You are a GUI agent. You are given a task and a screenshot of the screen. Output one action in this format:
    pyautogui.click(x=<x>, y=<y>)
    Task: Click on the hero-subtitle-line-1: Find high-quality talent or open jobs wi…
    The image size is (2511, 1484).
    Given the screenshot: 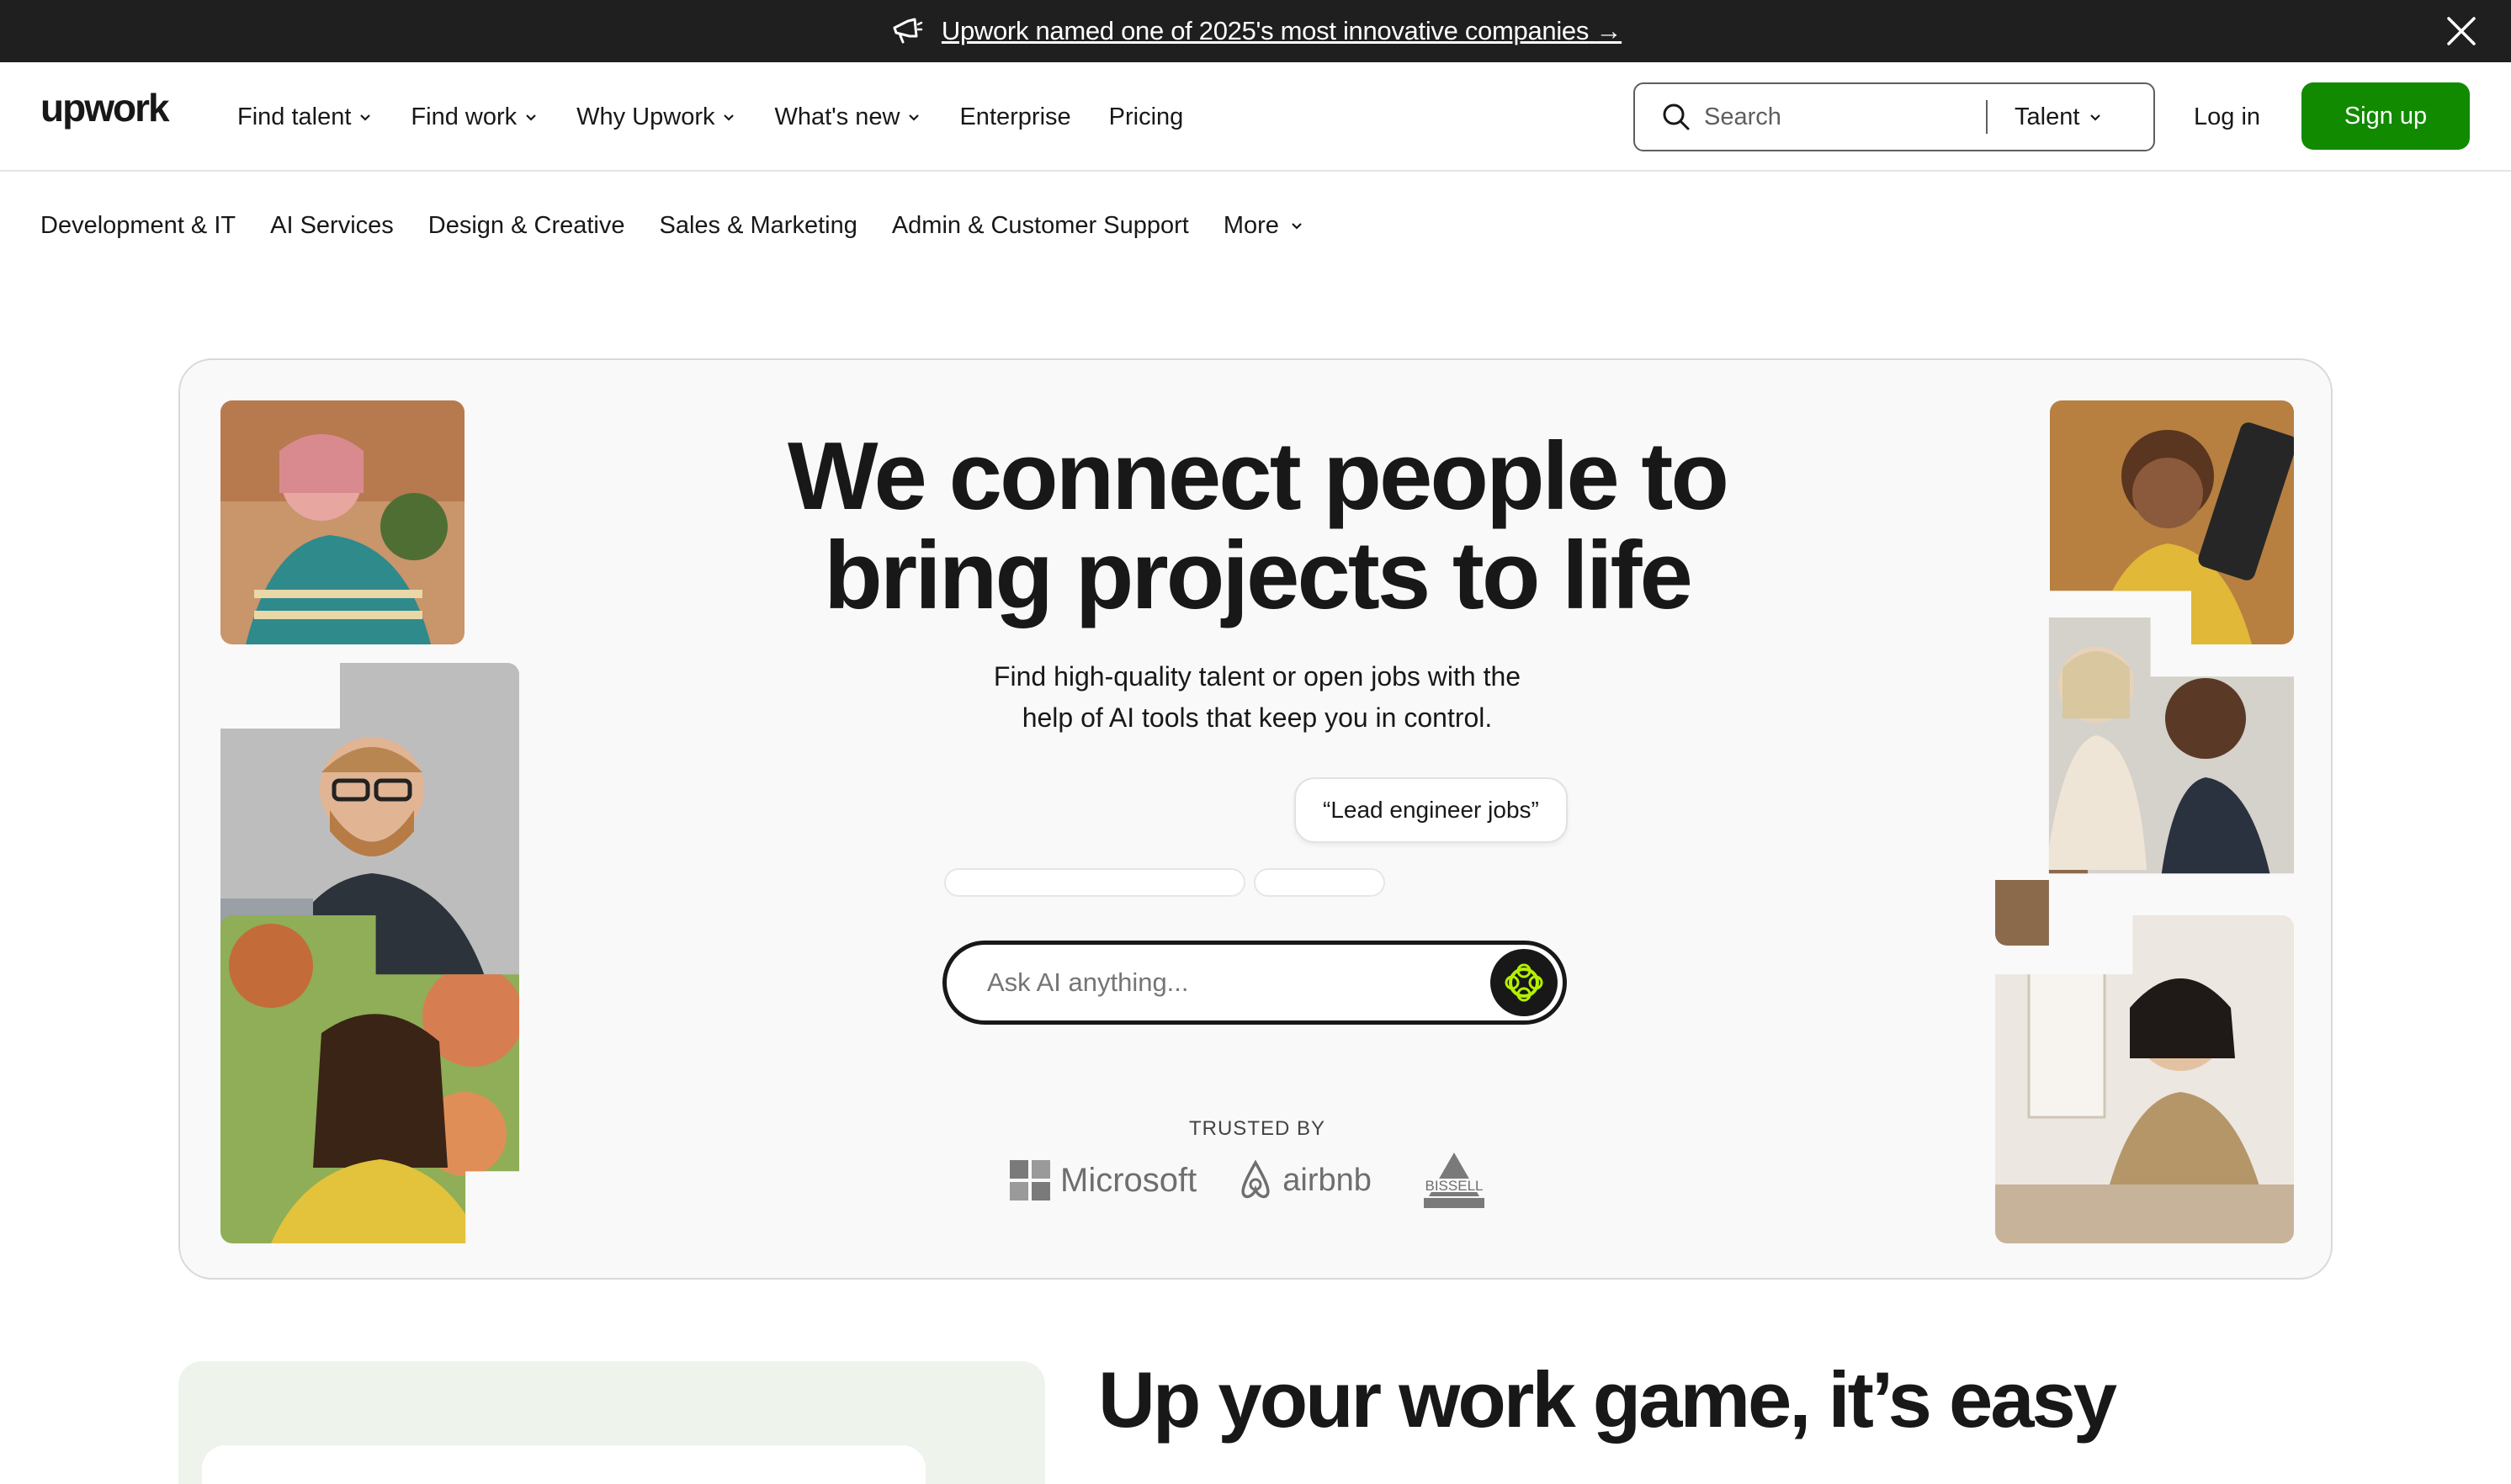 What is the action you would take?
    pyautogui.click(x=1257, y=676)
    